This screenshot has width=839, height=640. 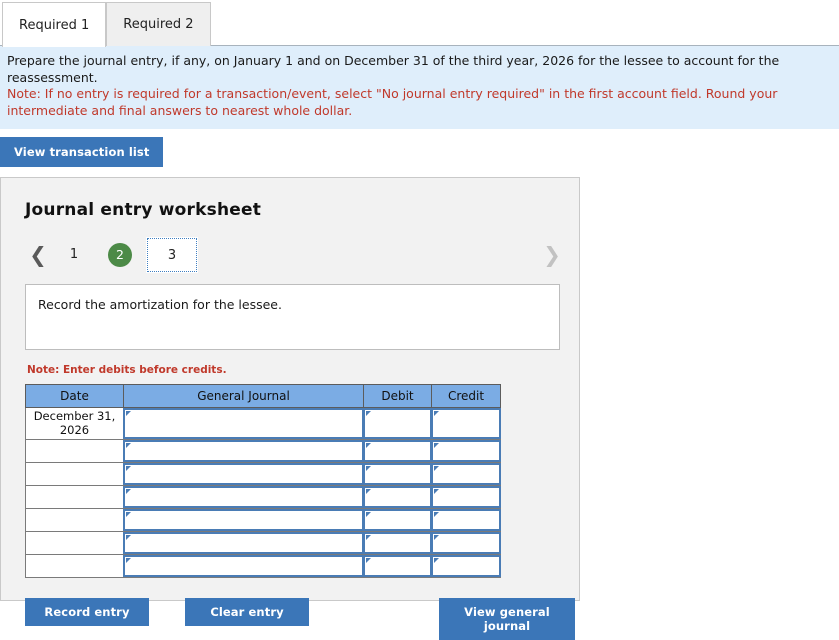 I want to click on tab-required-1: Required 1, so click(x=54, y=24).